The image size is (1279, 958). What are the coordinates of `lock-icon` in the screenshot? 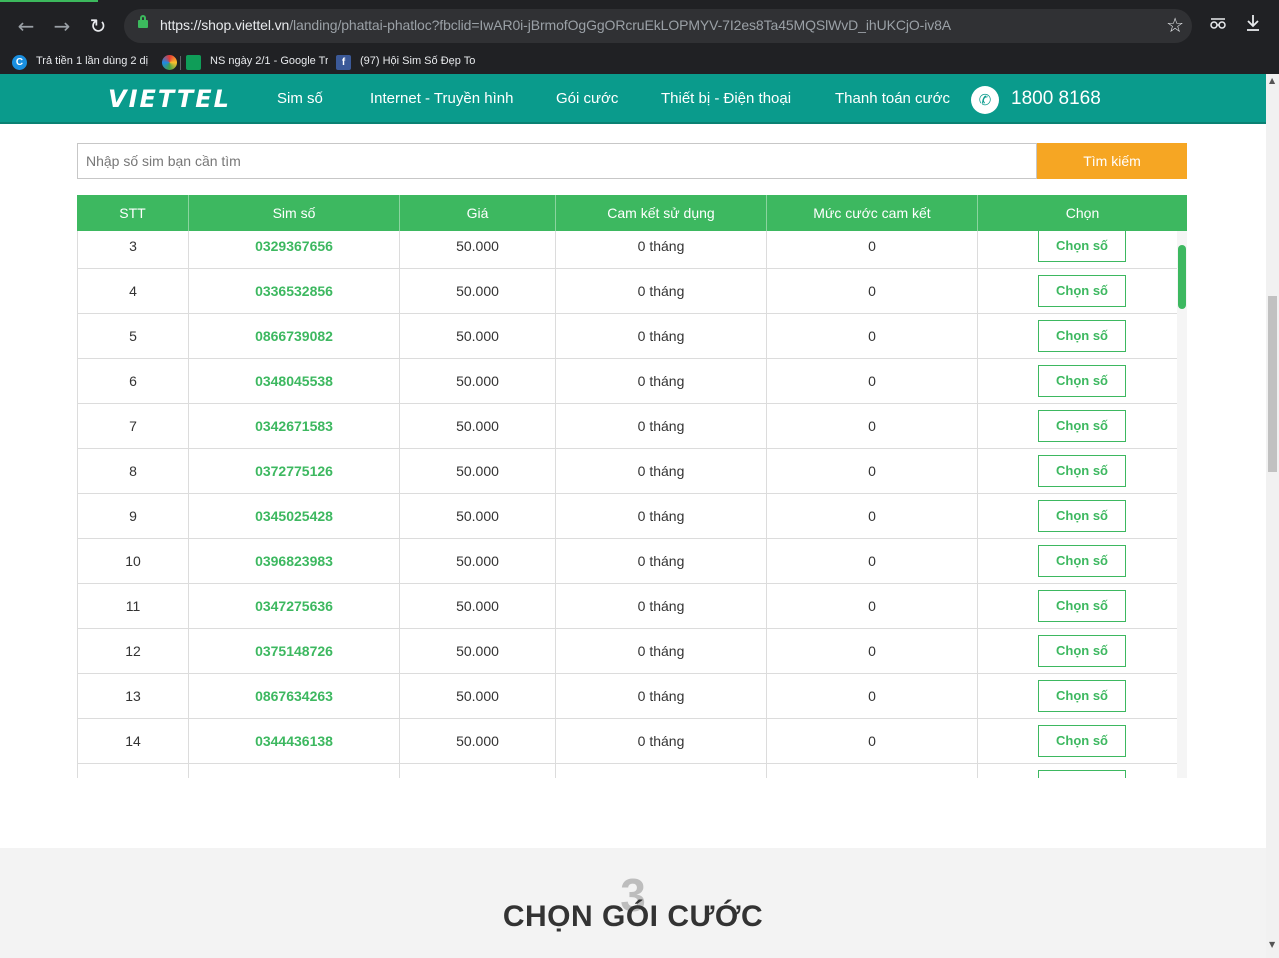 It's located at (143, 21).